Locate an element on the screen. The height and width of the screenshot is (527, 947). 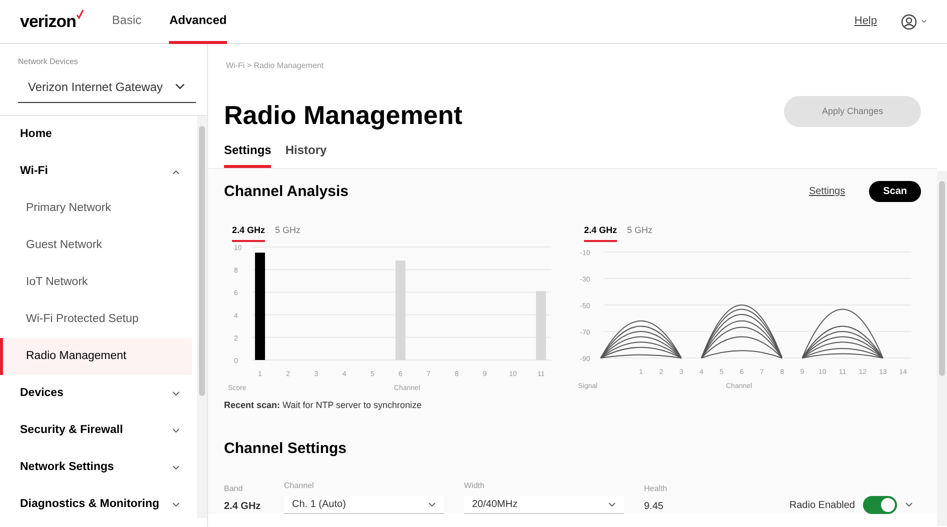
select-field: Ch. 1 (Auto) is located at coordinates (364, 505).